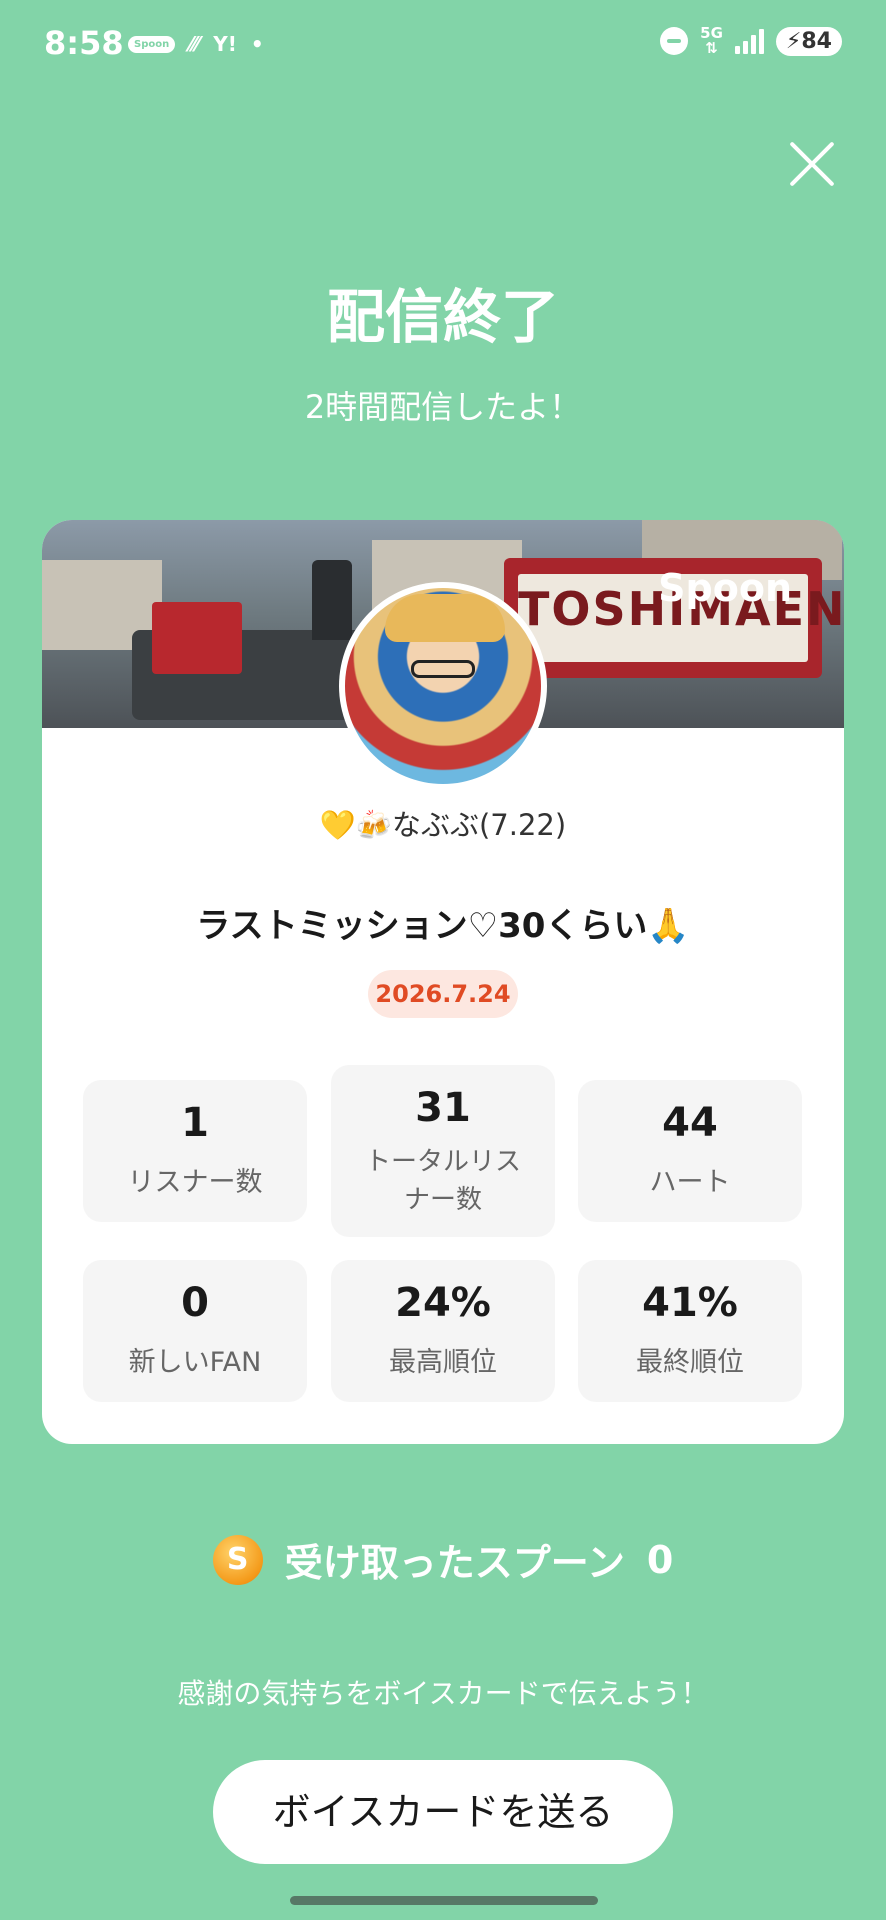 The image size is (886, 1920). Describe the element at coordinates (660, 1559) in the screenshot. I see `received-spoons-count: 0` at that location.